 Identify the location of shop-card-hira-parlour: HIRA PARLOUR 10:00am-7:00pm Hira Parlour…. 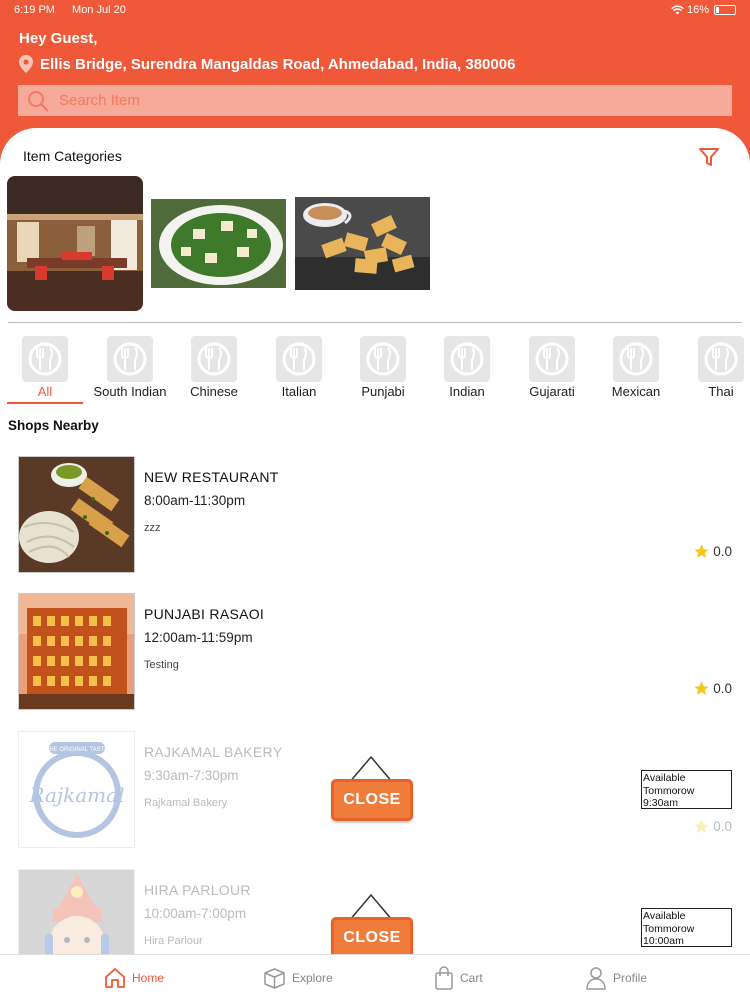
(375, 911).